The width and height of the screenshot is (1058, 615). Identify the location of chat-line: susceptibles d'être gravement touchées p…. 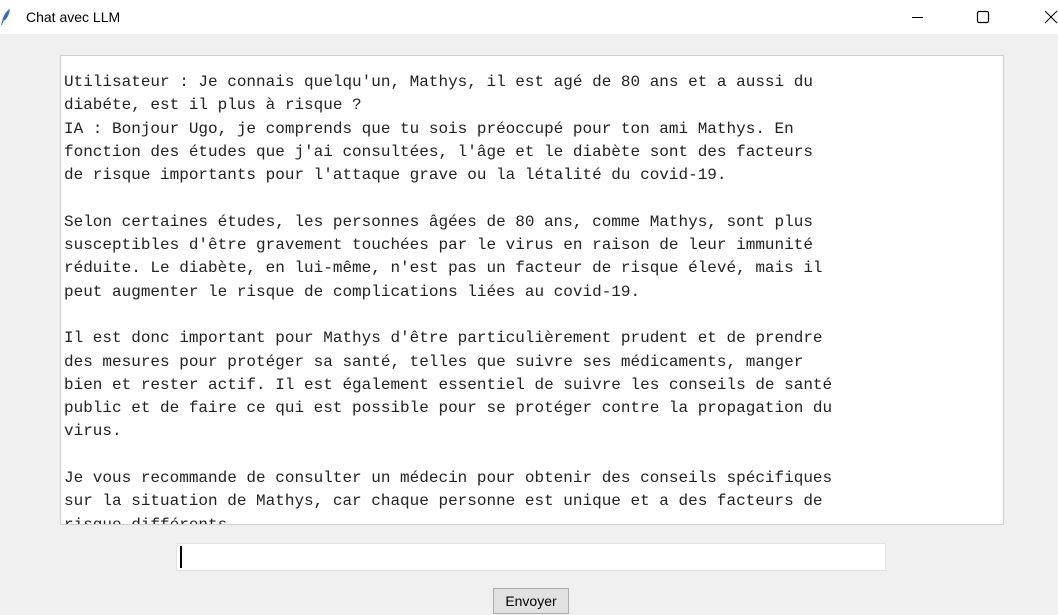
(438, 245).